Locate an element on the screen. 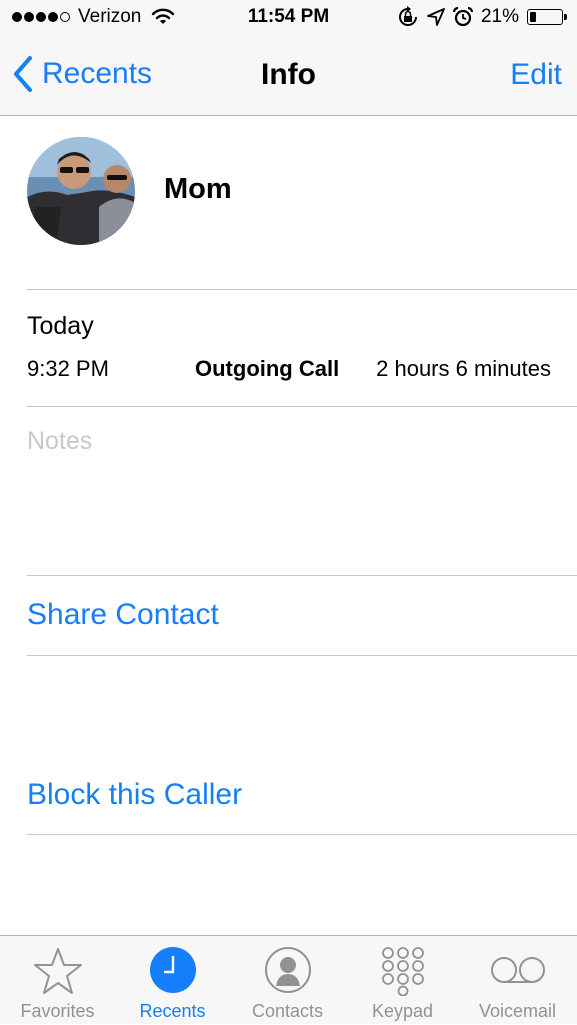 The height and width of the screenshot is (1025, 577). tab-label: Recents is located at coordinates (172, 1011).